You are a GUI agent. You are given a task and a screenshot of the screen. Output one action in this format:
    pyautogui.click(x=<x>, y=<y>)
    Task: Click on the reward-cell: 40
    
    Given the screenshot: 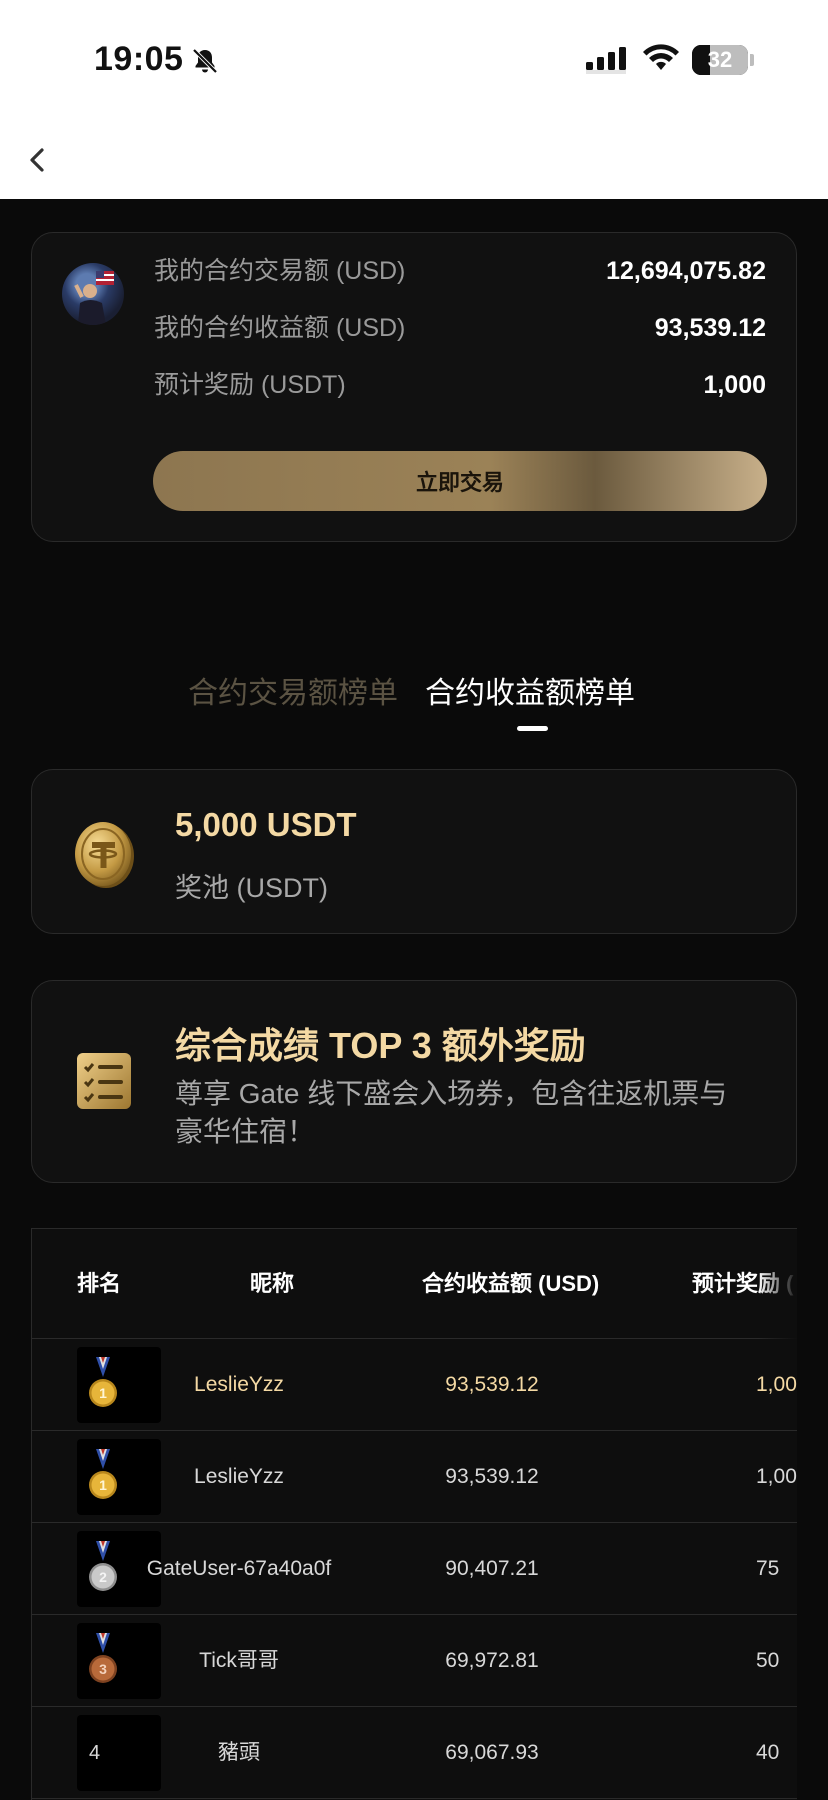 What is the action you would take?
    pyautogui.click(x=768, y=1752)
    